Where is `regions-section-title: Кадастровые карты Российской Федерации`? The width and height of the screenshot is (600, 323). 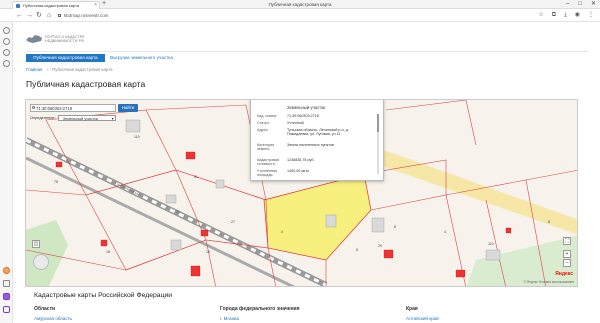
regions-section-title: Кадастровые карты Российской Федерации is located at coordinates (103, 295).